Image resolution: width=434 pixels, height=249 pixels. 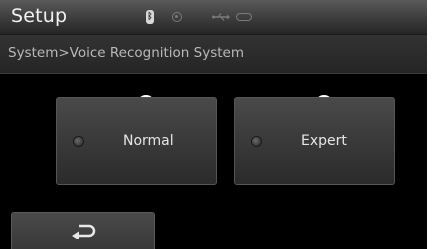 I want to click on status-icons: ᛒ, so click(x=199, y=17).